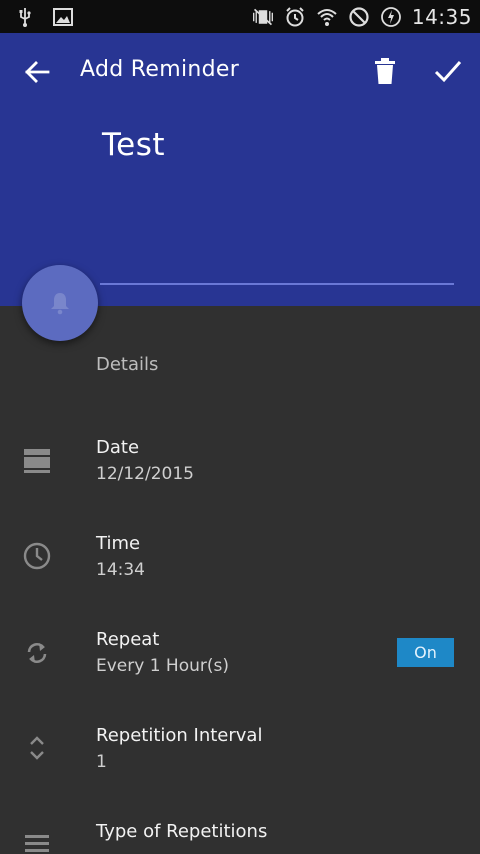 This screenshot has width=480, height=854. Describe the element at coordinates (262, 17) in the screenshot. I see `vibrate-mute-icon` at that location.